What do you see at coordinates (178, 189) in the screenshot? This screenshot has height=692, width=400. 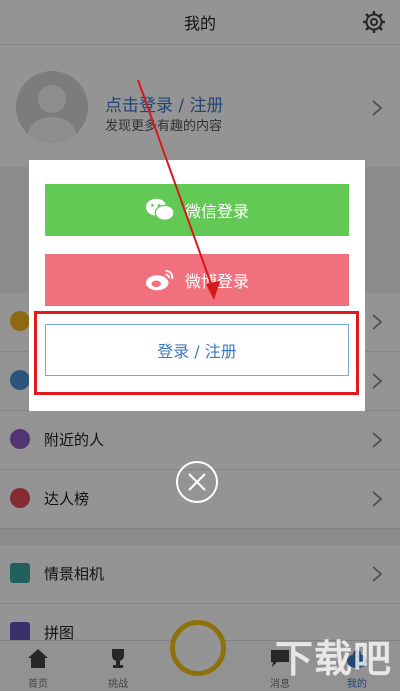 I see `annotation-arrow` at bounding box center [178, 189].